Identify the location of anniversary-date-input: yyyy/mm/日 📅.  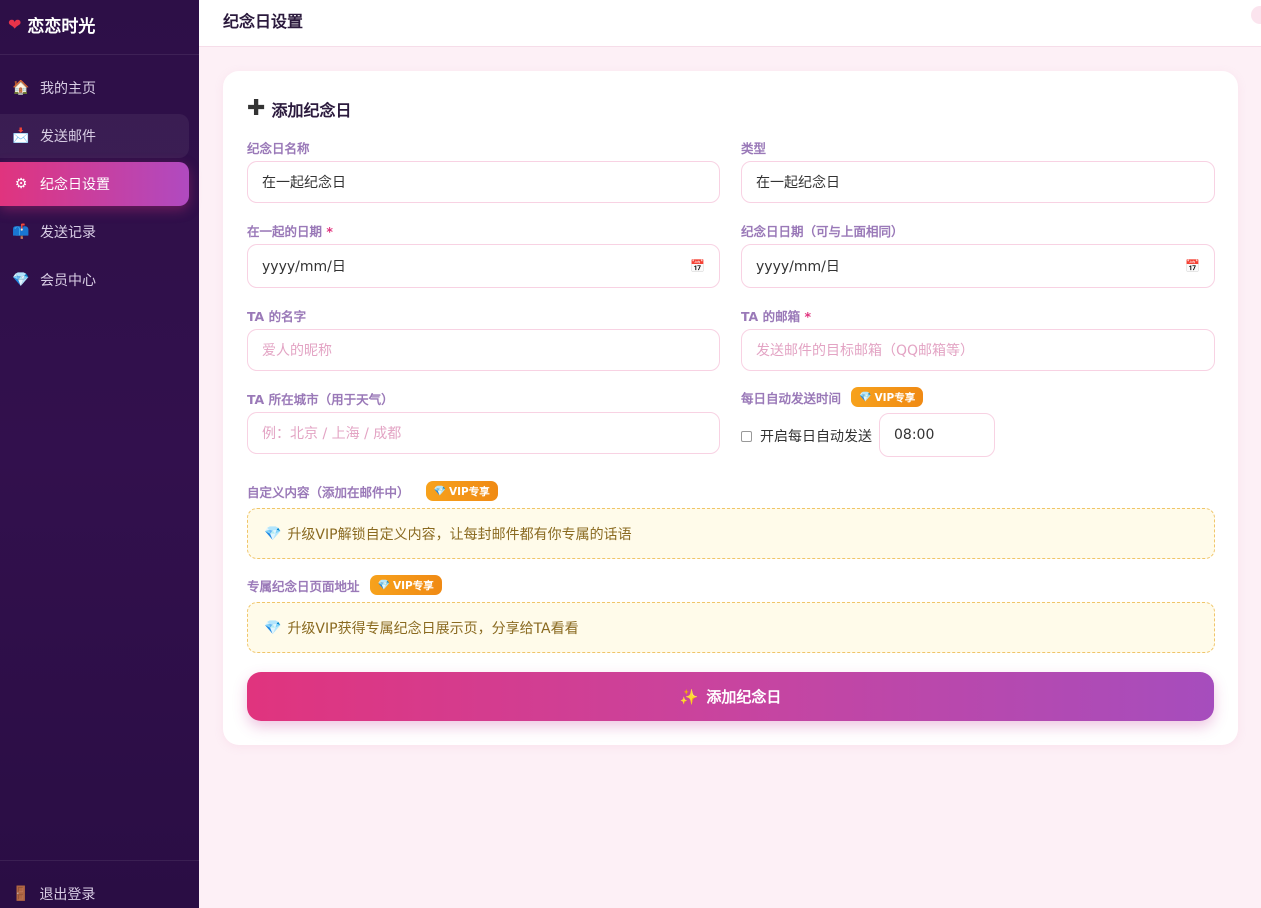
(978, 266).